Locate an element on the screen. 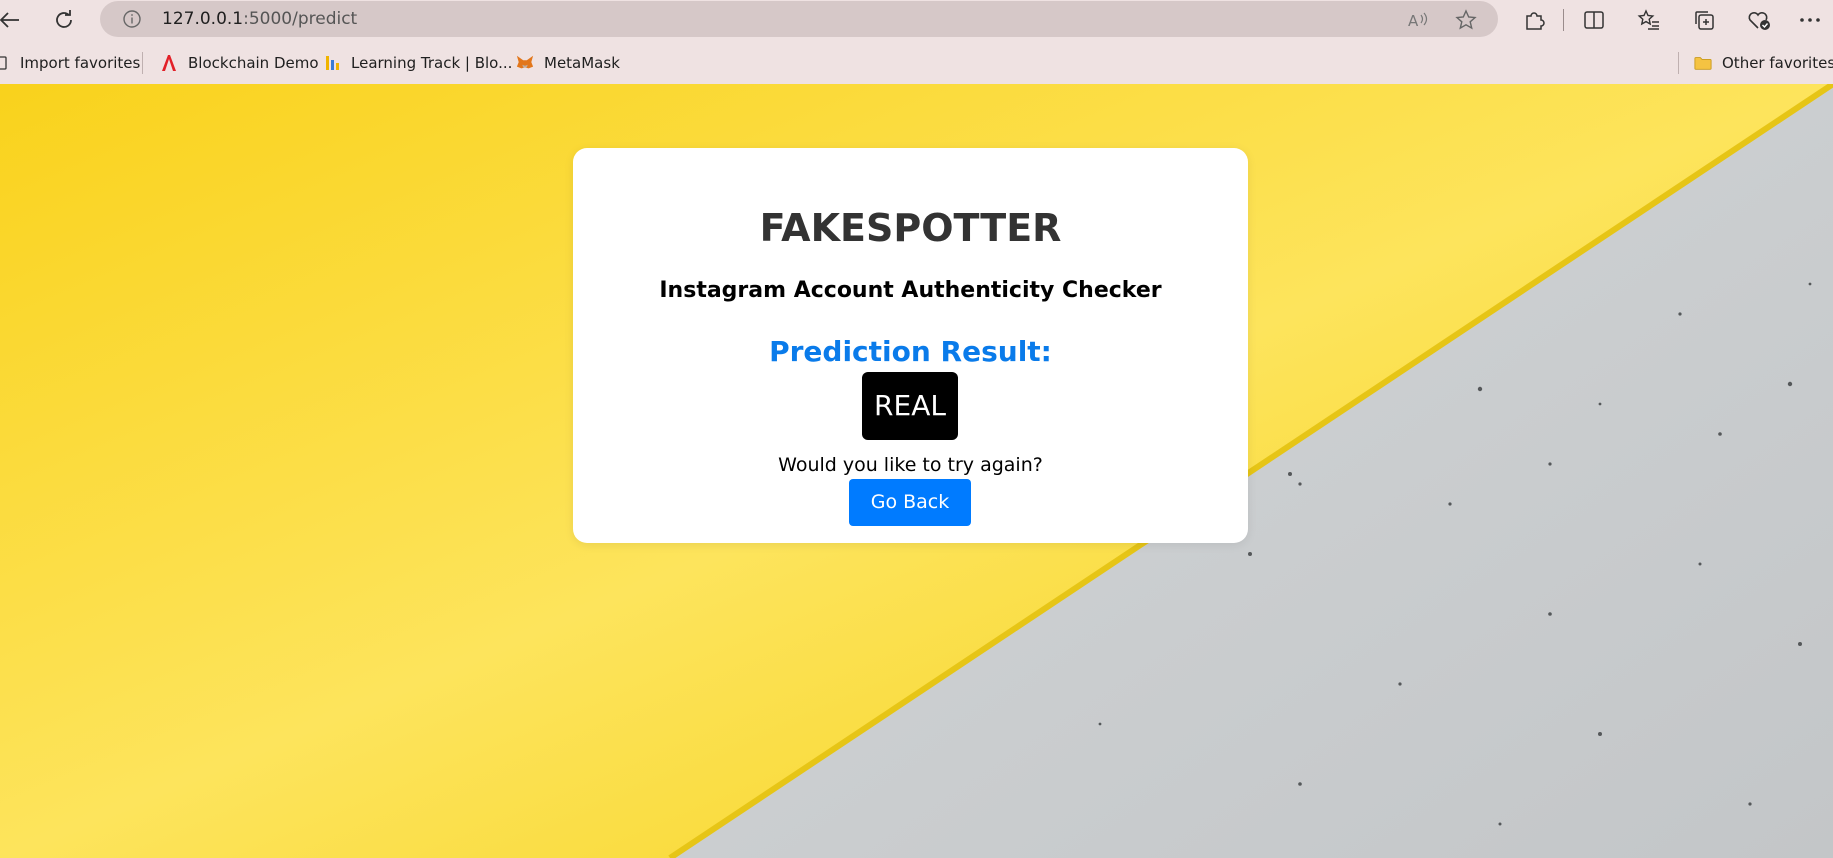  metamask-fox-icon is located at coordinates (525, 63).